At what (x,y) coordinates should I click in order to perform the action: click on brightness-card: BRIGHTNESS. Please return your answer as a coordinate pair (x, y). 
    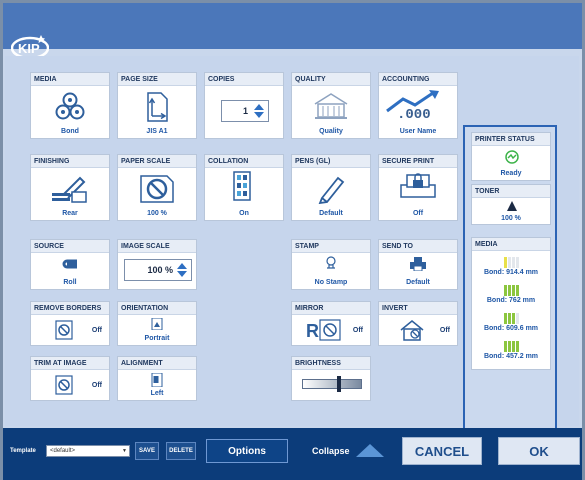
    Looking at the image, I should click on (331, 378).